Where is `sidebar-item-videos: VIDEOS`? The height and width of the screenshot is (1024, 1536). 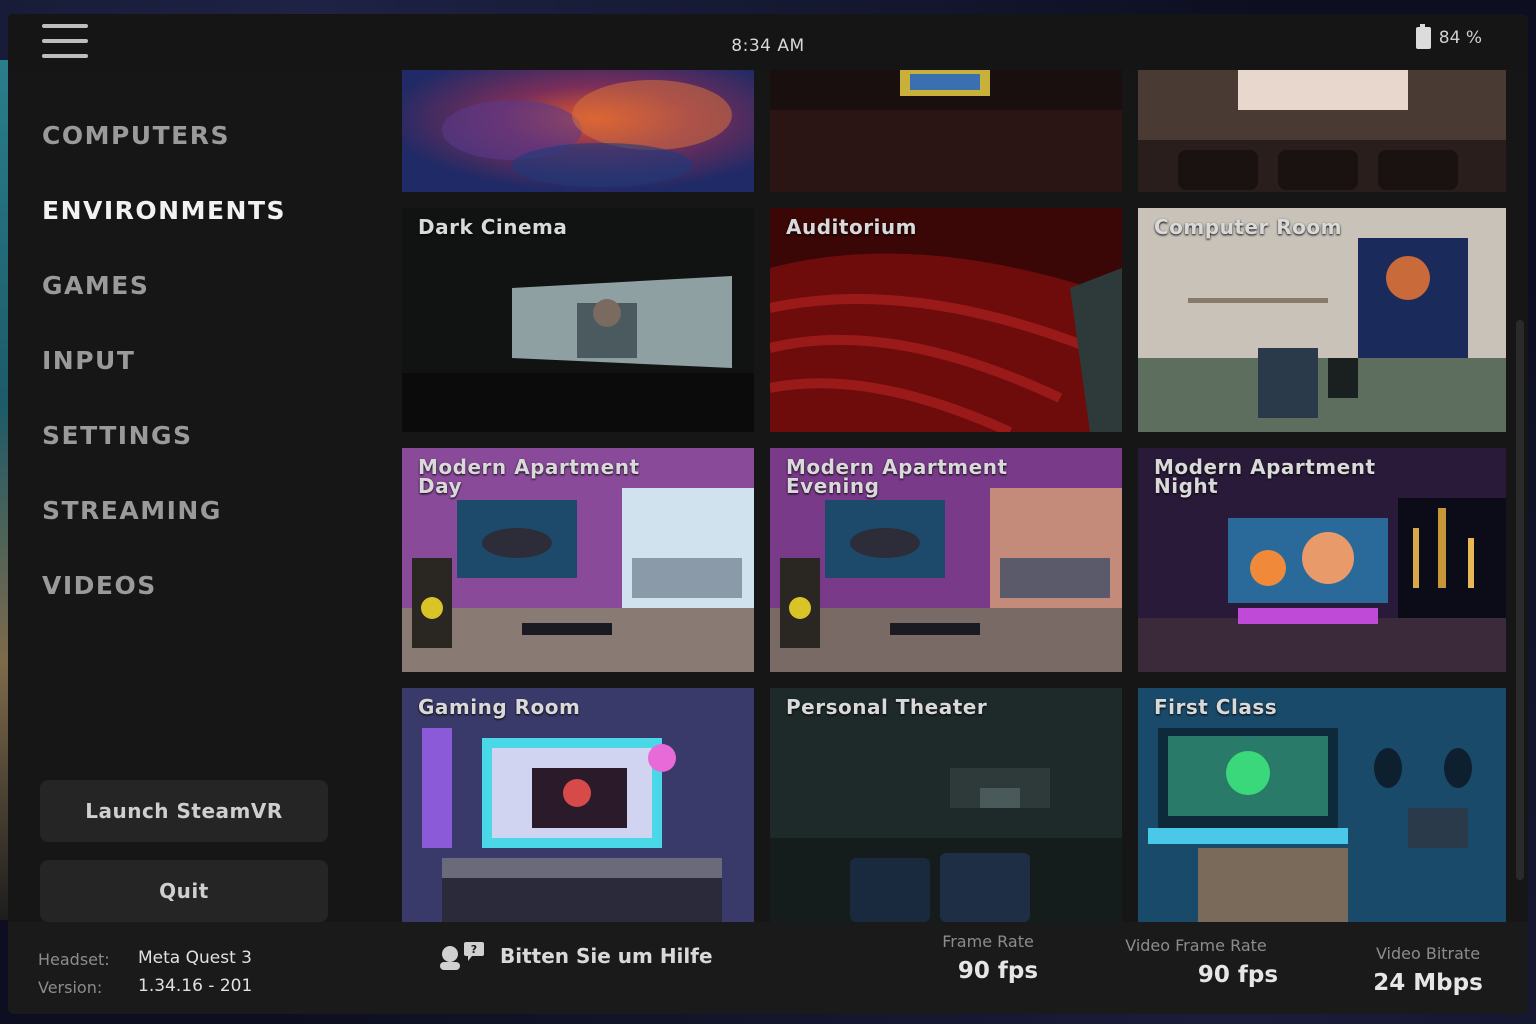
sidebar-item-videos: VIDEOS is located at coordinates (164, 585).